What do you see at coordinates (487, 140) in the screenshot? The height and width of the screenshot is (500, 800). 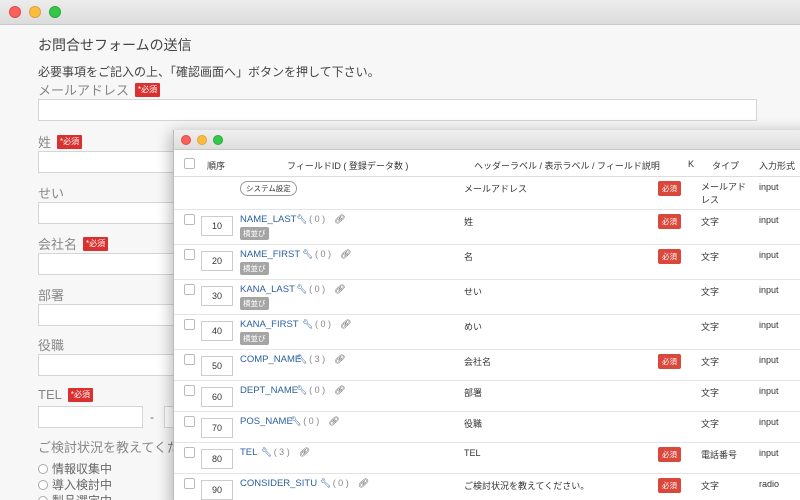 I see `front-window-titlebar` at bounding box center [487, 140].